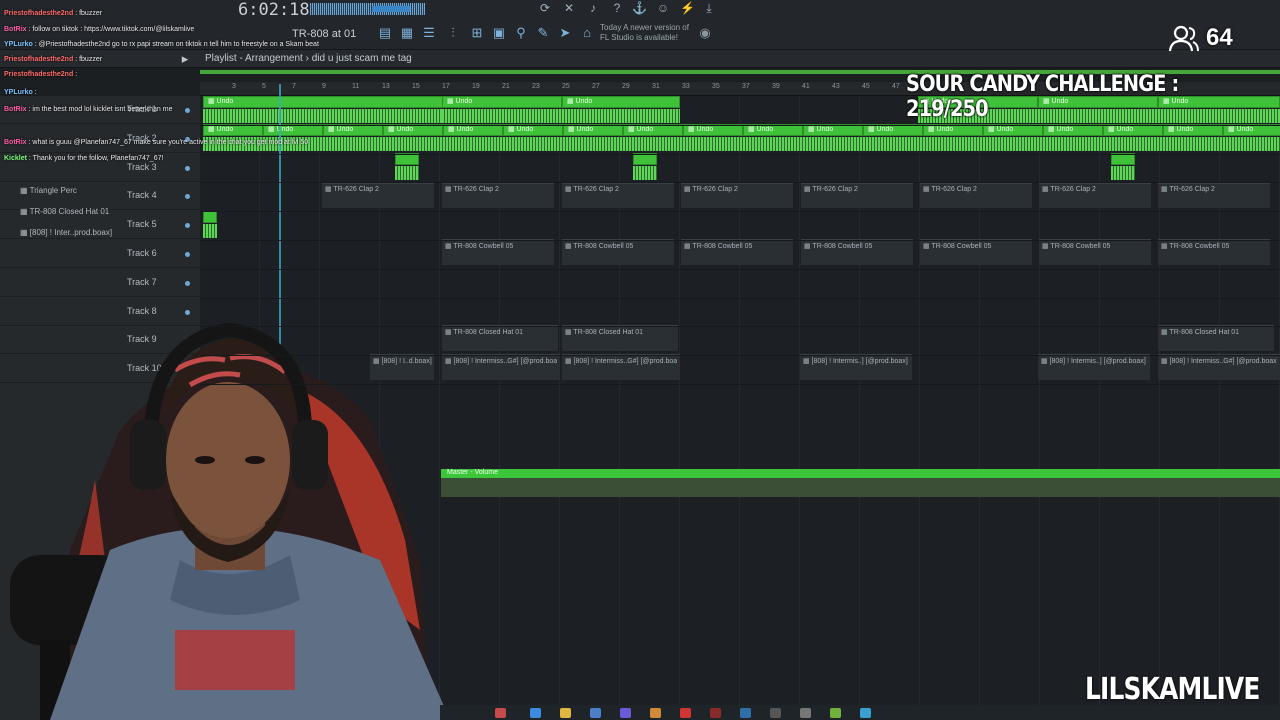 This screenshot has width=1280, height=720. I want to click on bolt-icon: ⚡, so click(687, 8).